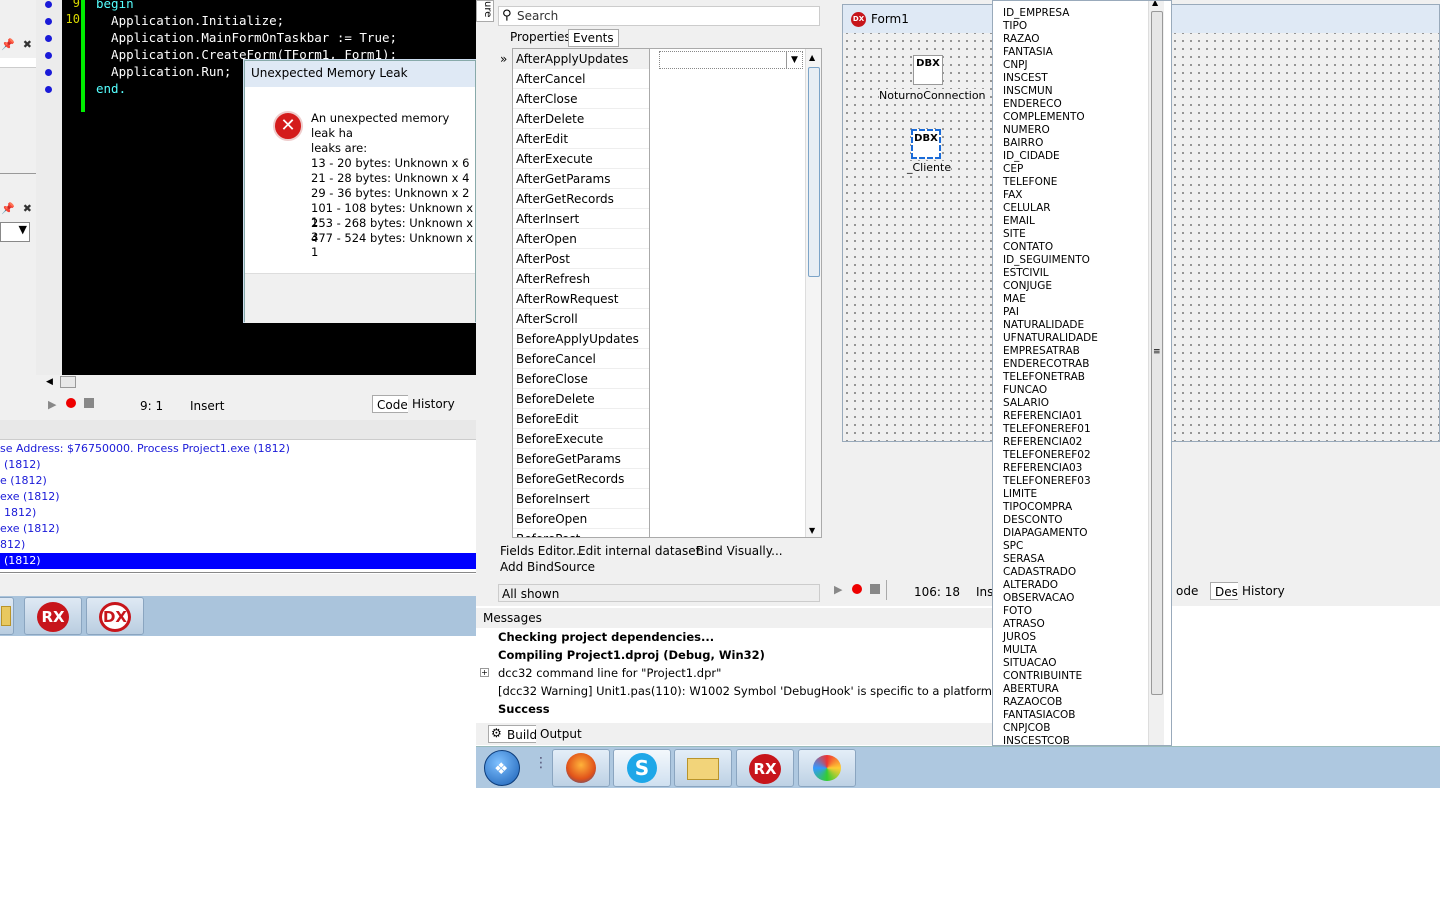 This screenshot has height=900, width=1440. What do you see at coordinates (1019, 221) in the screenshot?
I see `field-item: EMAIL` at bounding box center [1019, 221].